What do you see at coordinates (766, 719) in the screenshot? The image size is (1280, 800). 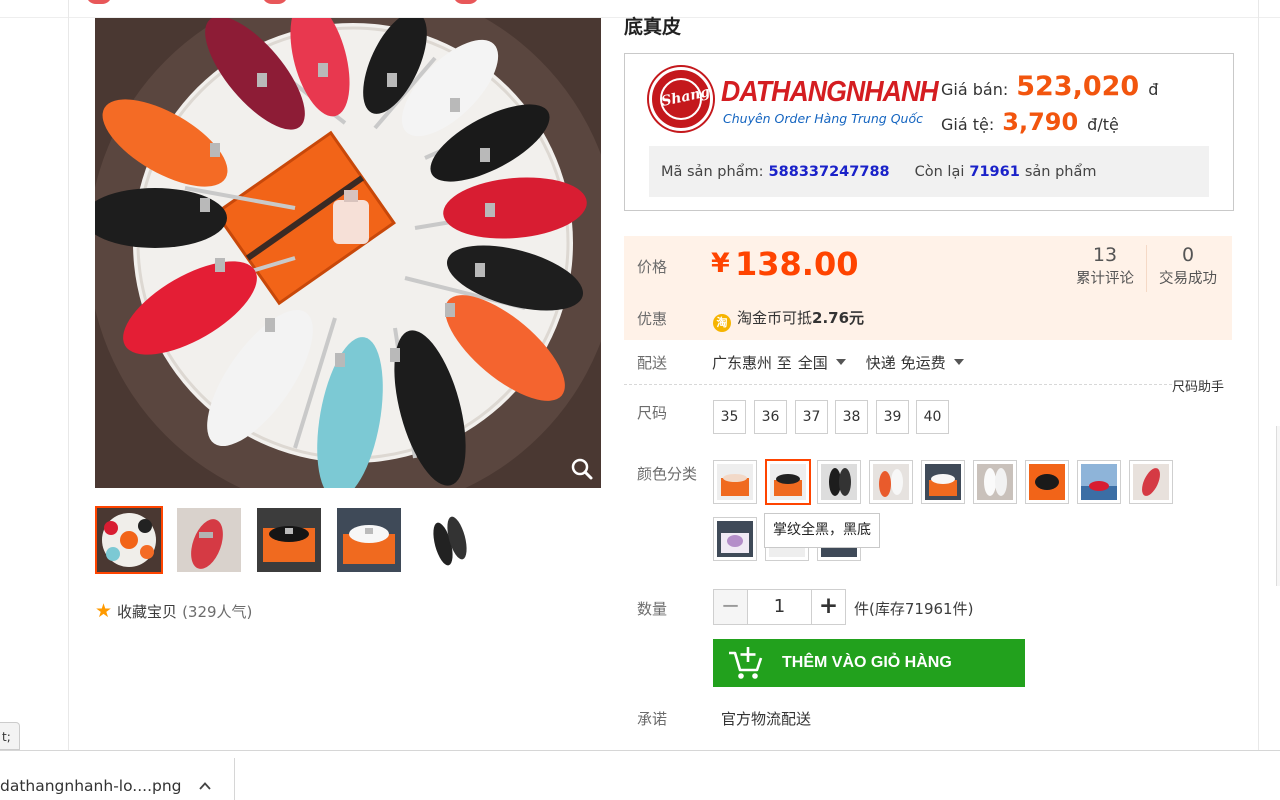 I see `promise-value: 官方物流配送` at bounding box center [766, 719].